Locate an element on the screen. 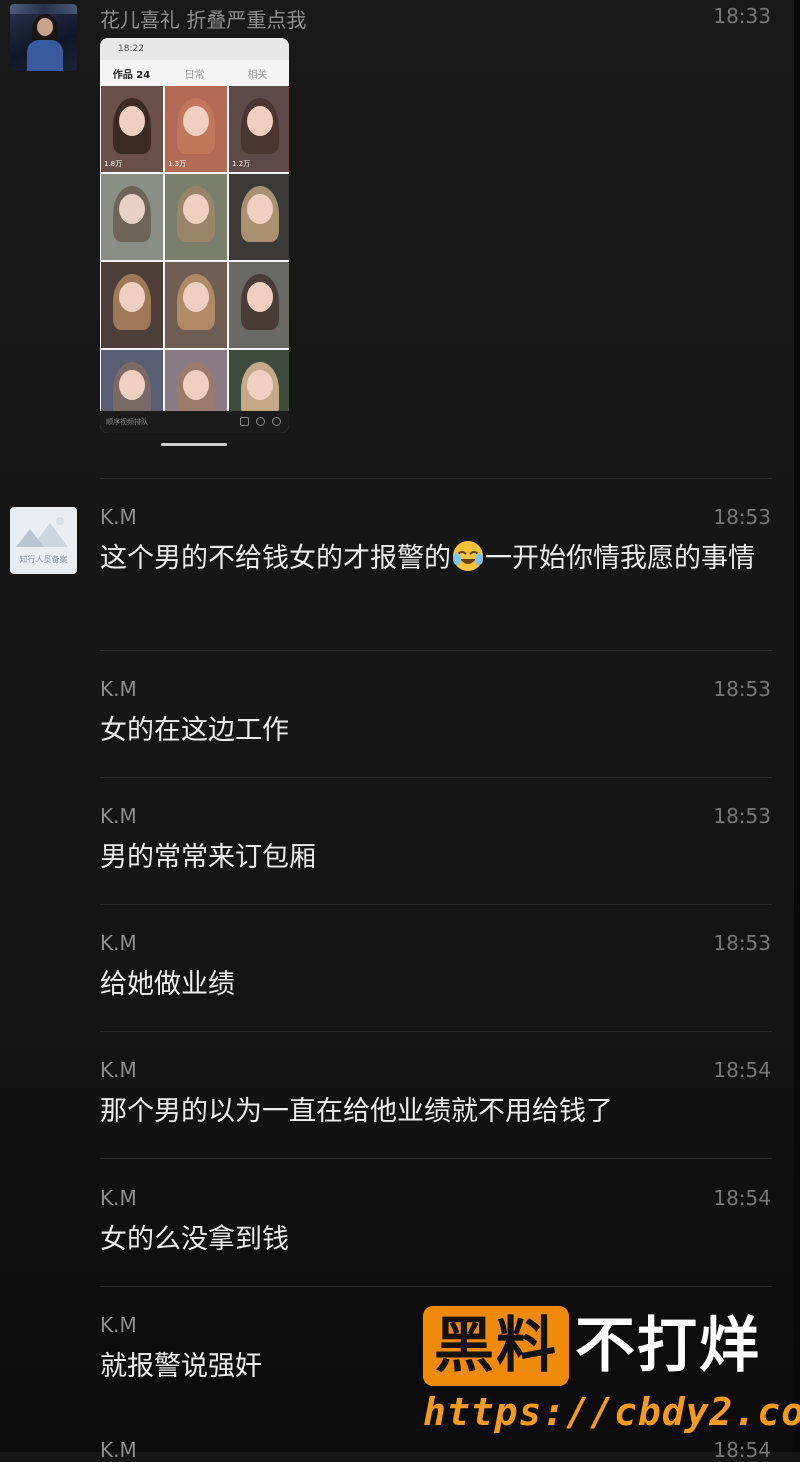  watermark-logo-text: 不打烊 is located at coordinates (668, 1346).